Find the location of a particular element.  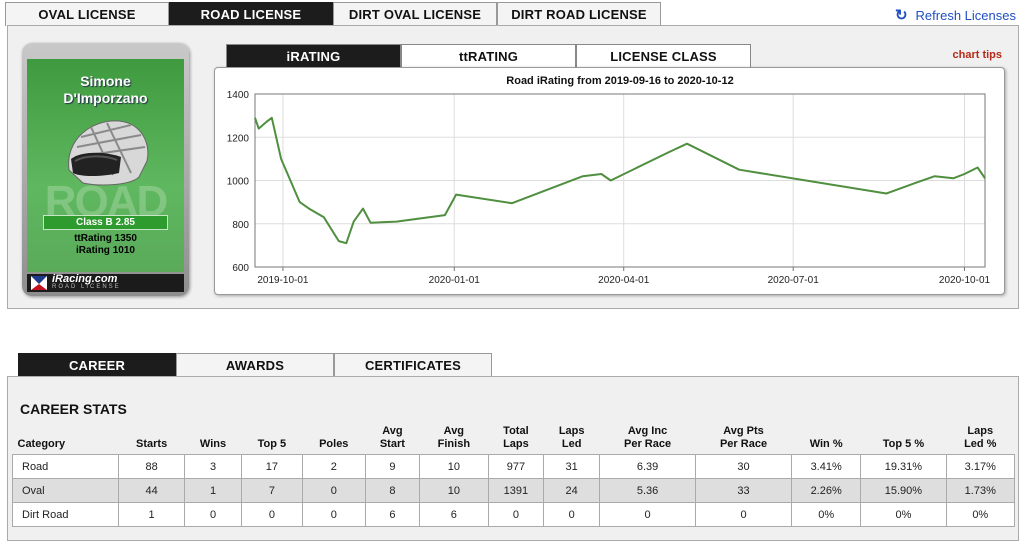

career-col-header: Avg Finish is located at coordinates (454, 440).